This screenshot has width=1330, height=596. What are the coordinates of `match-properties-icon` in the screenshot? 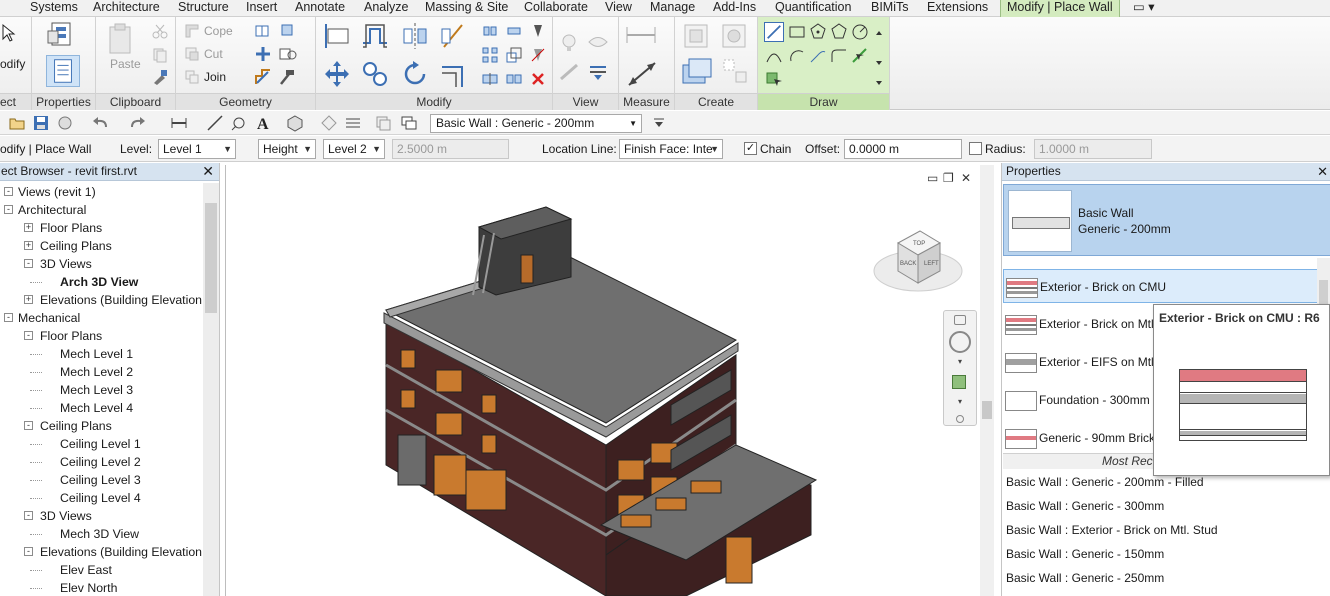 It's located at (160, 77).